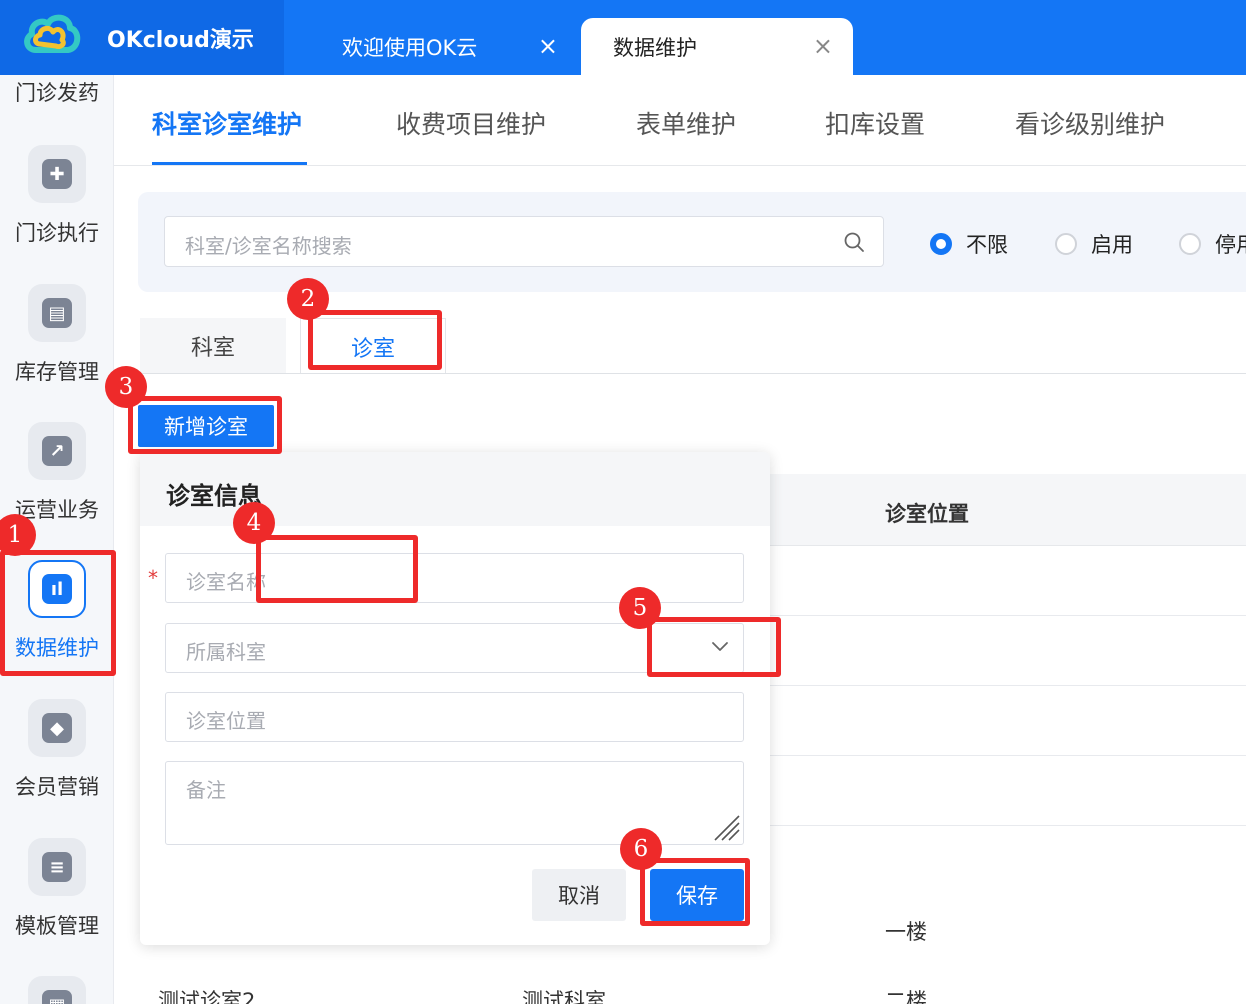 The image size is (1246, 1004). I want to click on table-row: 测试诊室2 测试科室 二楼, so click(693, 983).